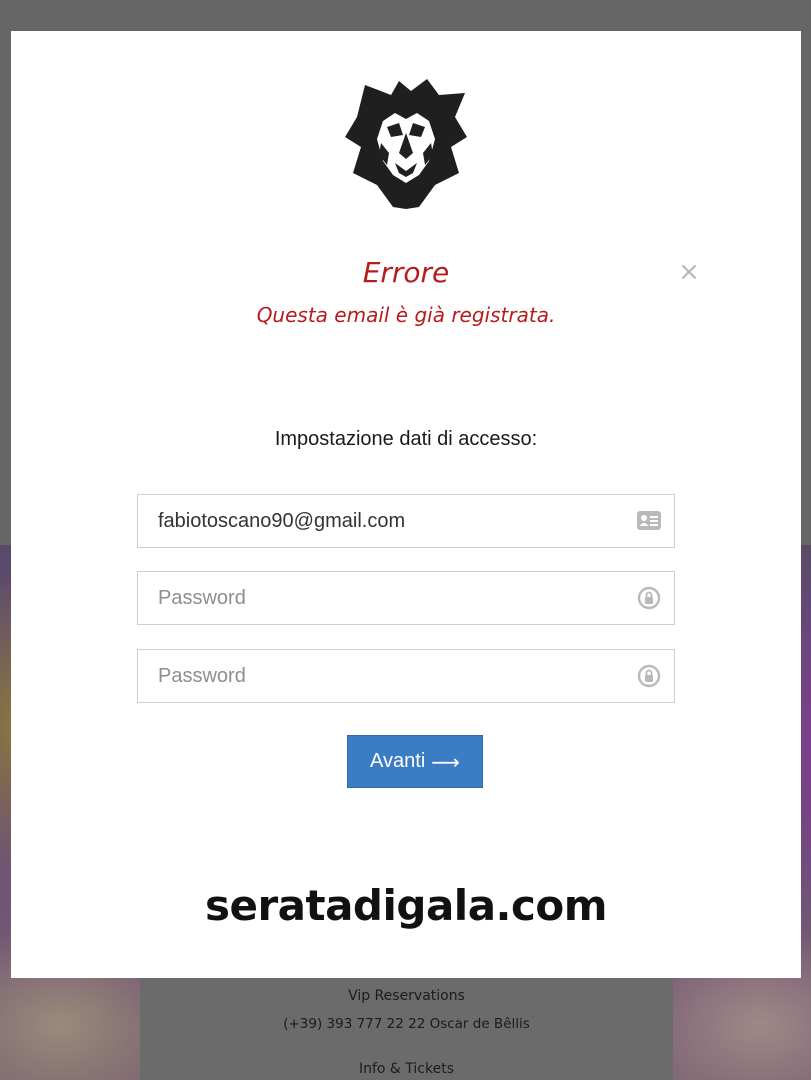  What do you see at coordinates (406, 996) in the screenshot?
I see `vip-reservations-label: Vip Reservations` at bounding box center [406, 996].